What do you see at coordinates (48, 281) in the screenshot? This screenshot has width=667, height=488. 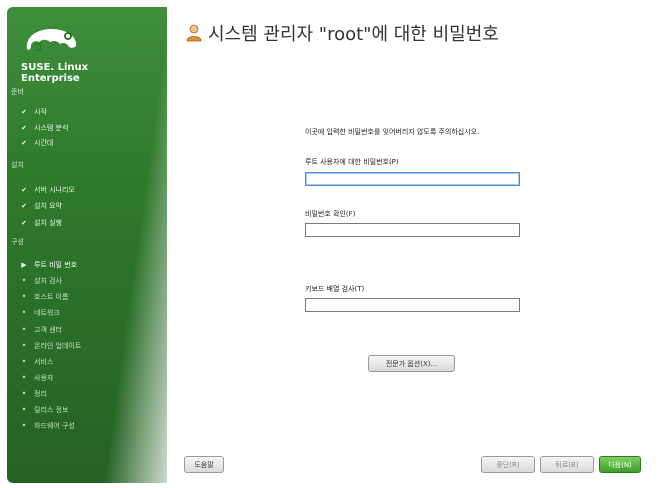 I see `sidebar-step-label: 설치 검사` at bounding box center [48, 281].